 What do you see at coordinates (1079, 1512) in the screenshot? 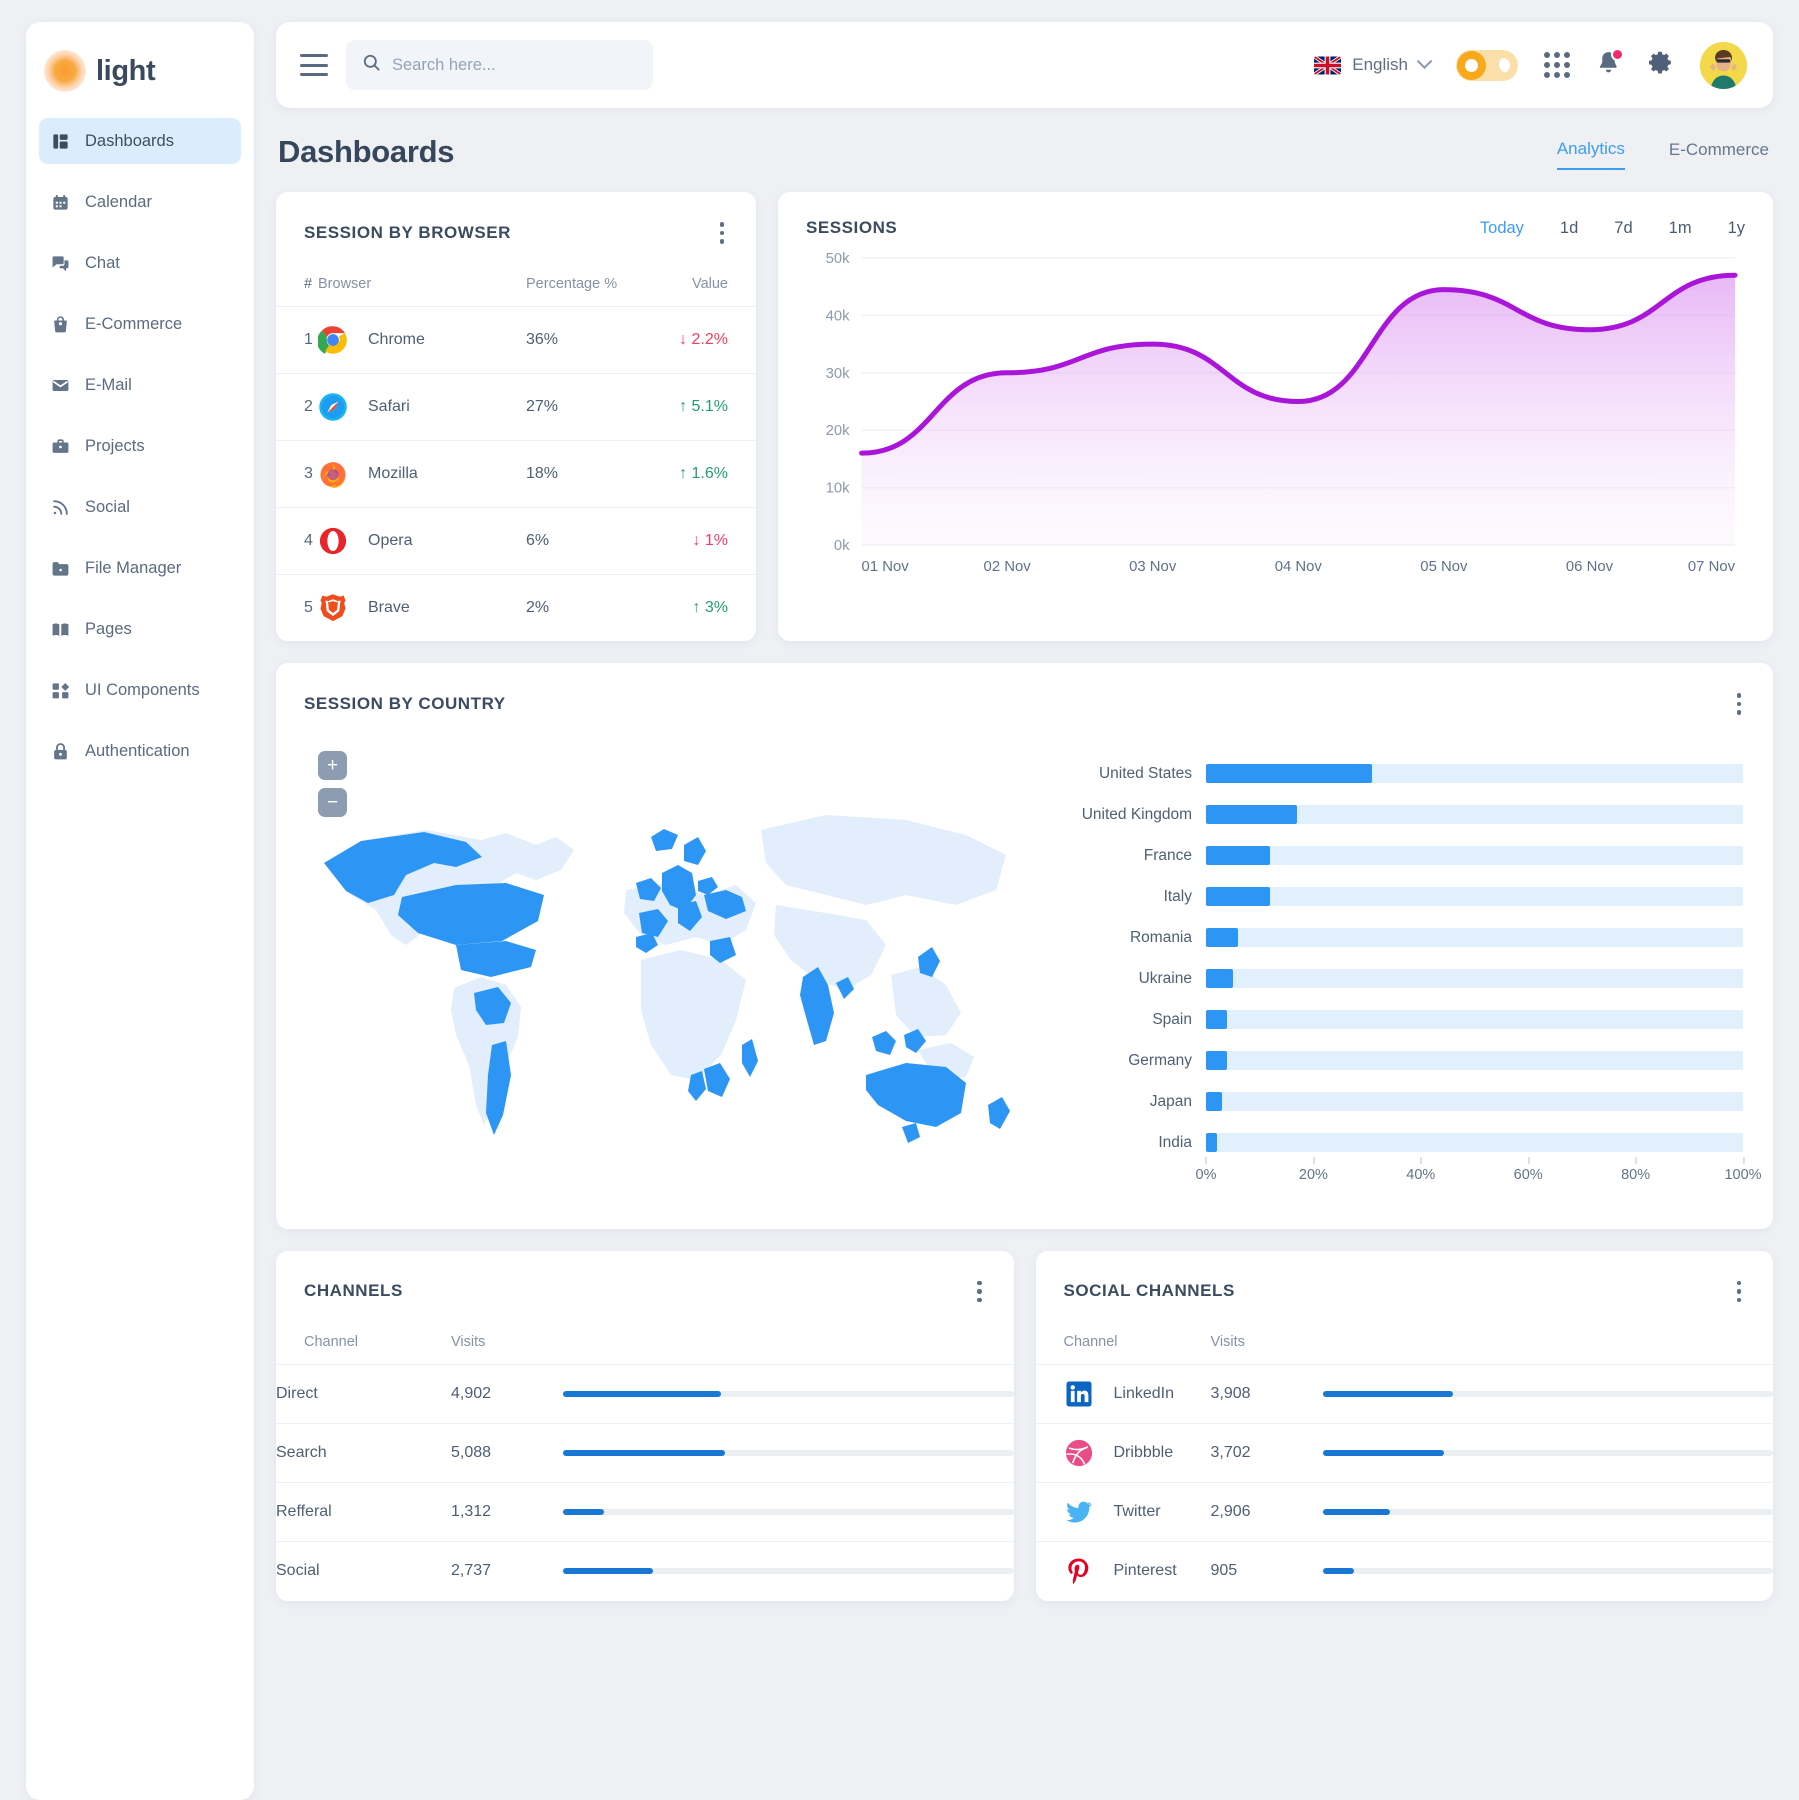
I see `twitter-icon` at bounding box center [1079, 1512].